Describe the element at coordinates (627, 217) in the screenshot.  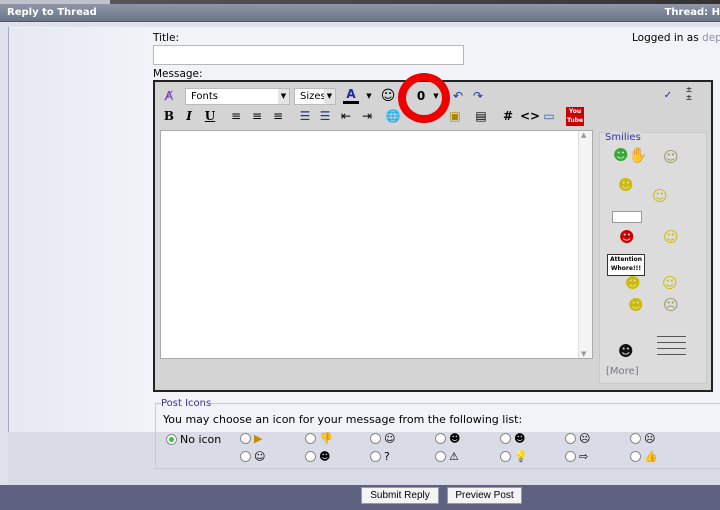
I see `smiley-speech` at that location.